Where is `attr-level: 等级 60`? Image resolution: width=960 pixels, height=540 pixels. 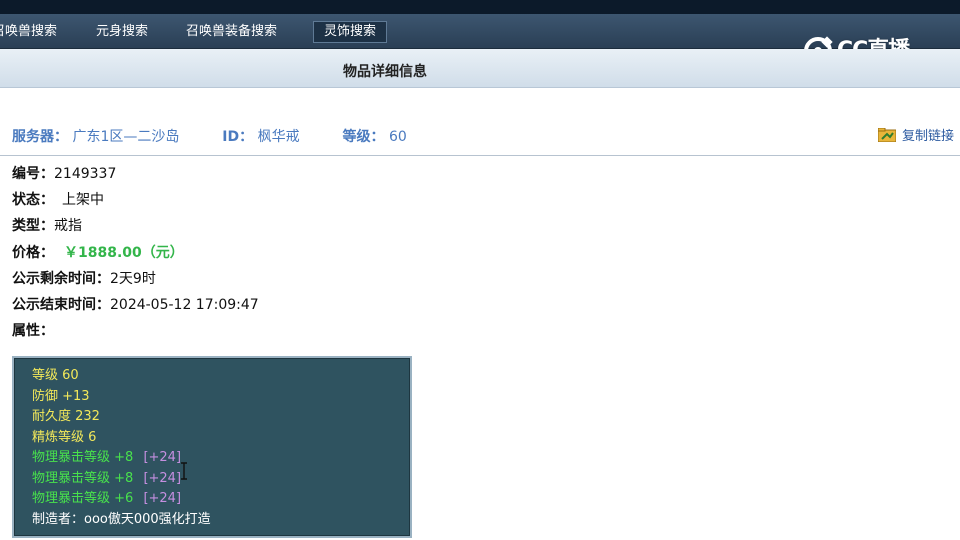
attr-level: 等级 60 is located at coordinates (55, 375).